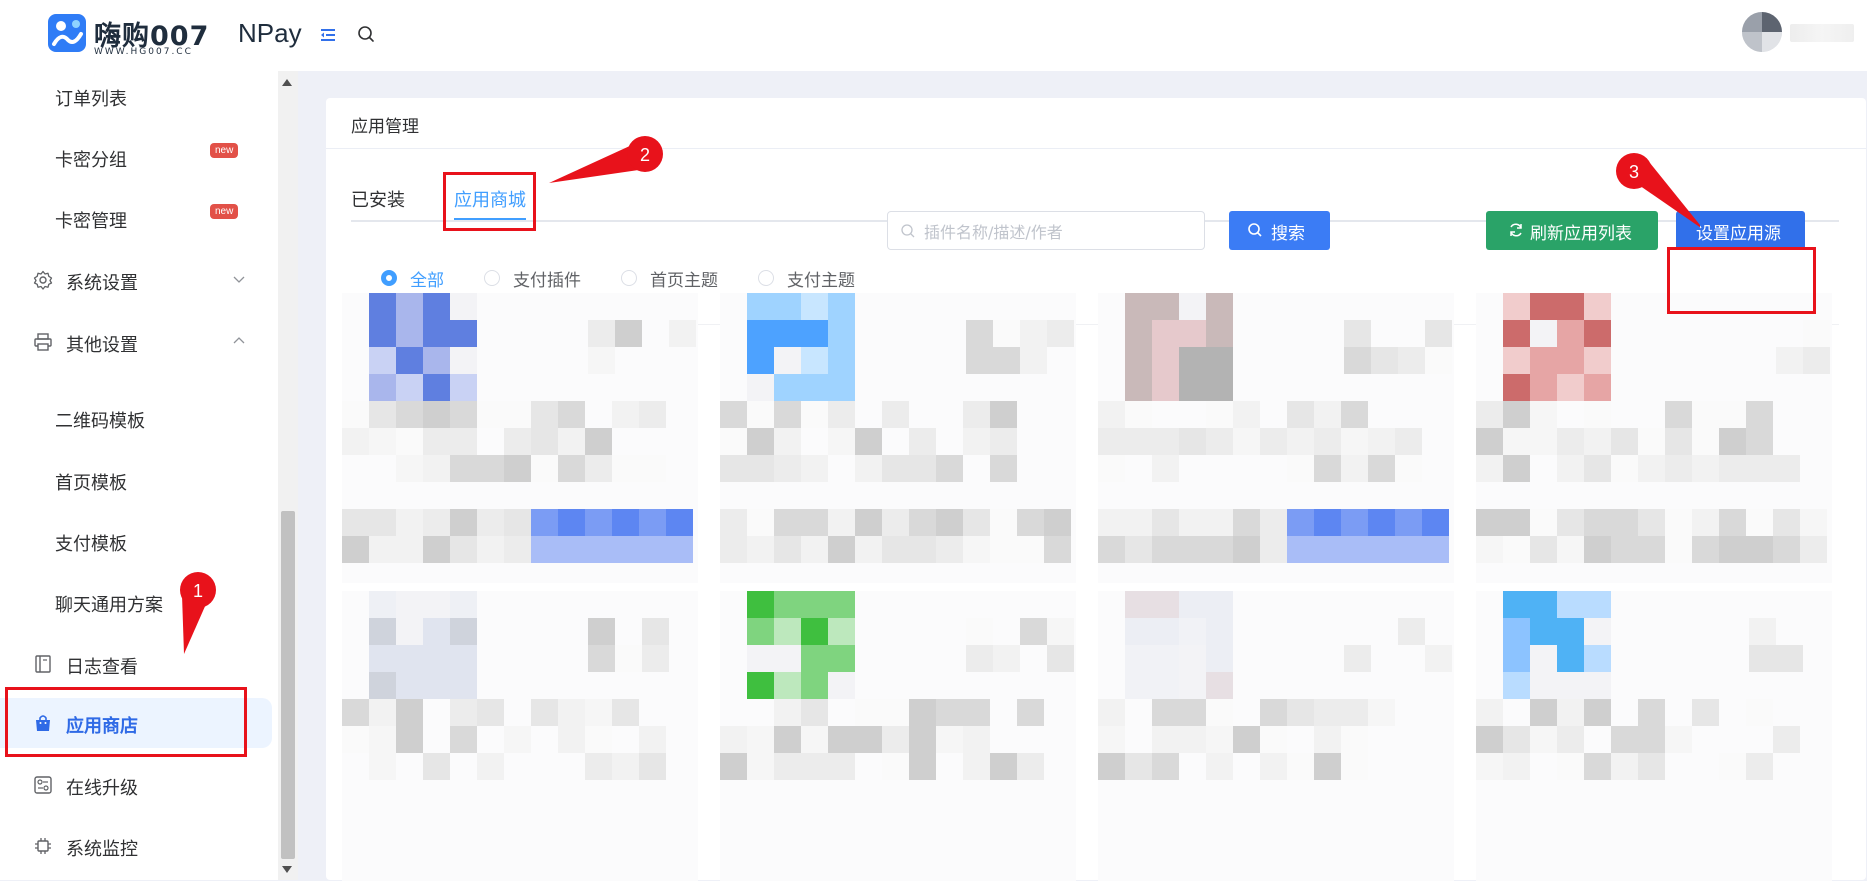  What do you see at coordinates (287, 82) in the screenshot?
I see `scroll-up-arrow-icon` at bounding box center [287, 82].